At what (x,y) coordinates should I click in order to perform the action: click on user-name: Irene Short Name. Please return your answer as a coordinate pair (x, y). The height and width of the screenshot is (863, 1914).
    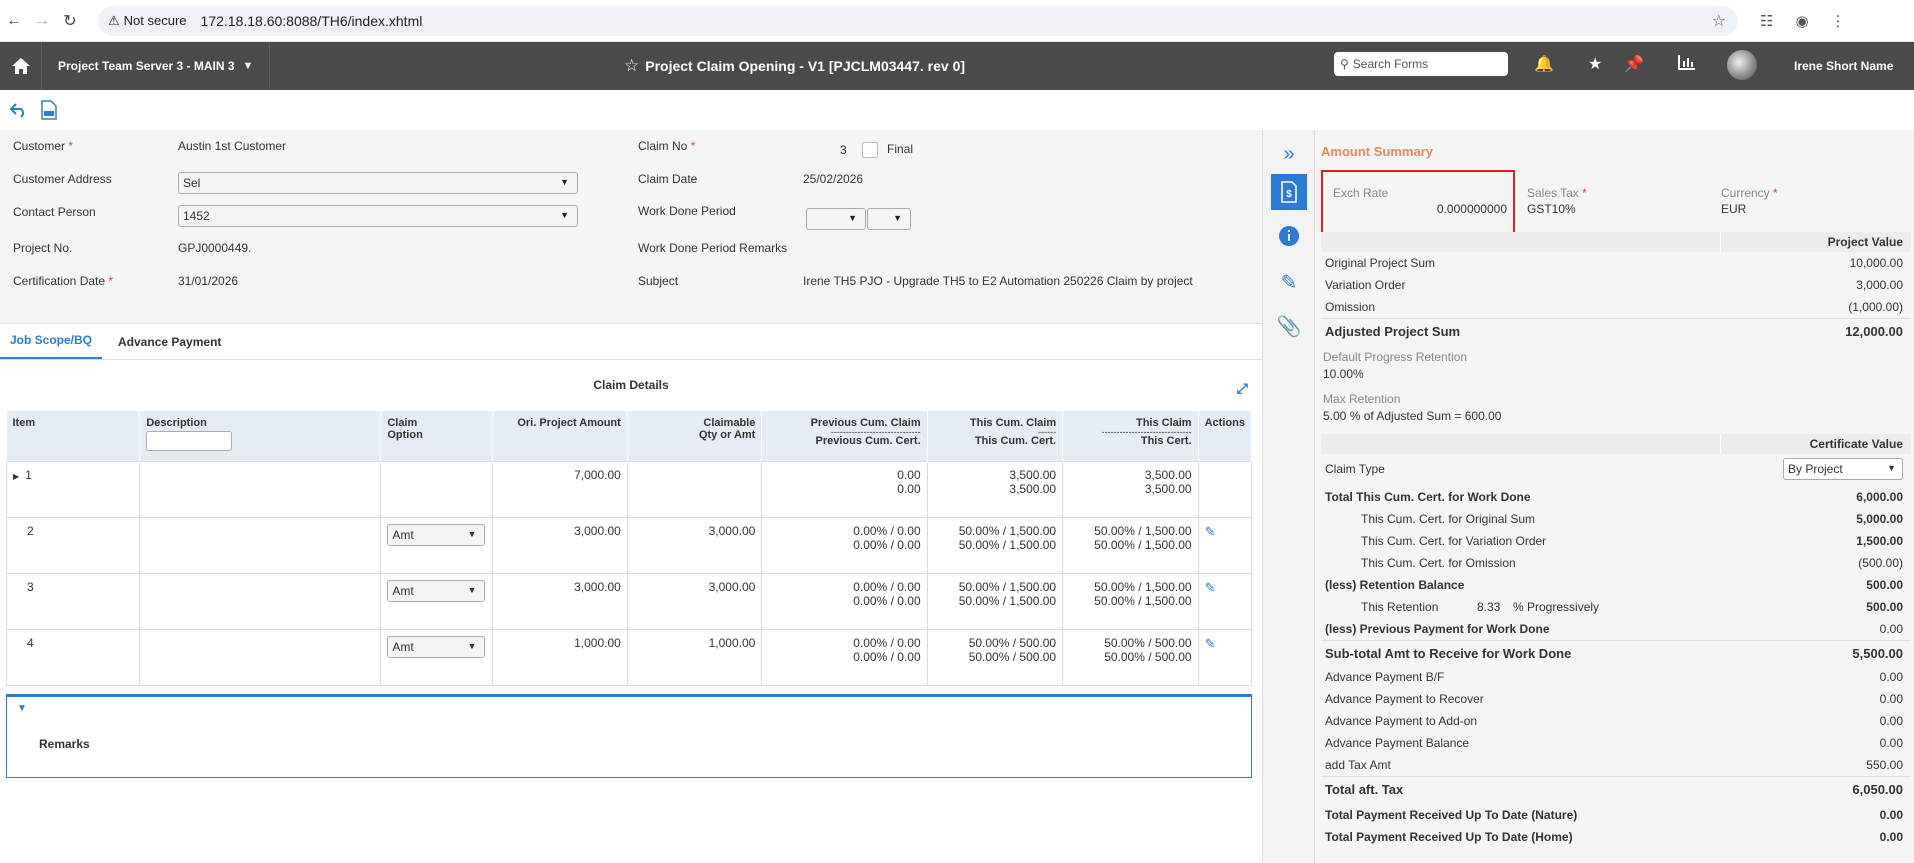
    Looking at the image, I should click on (1843, 66).